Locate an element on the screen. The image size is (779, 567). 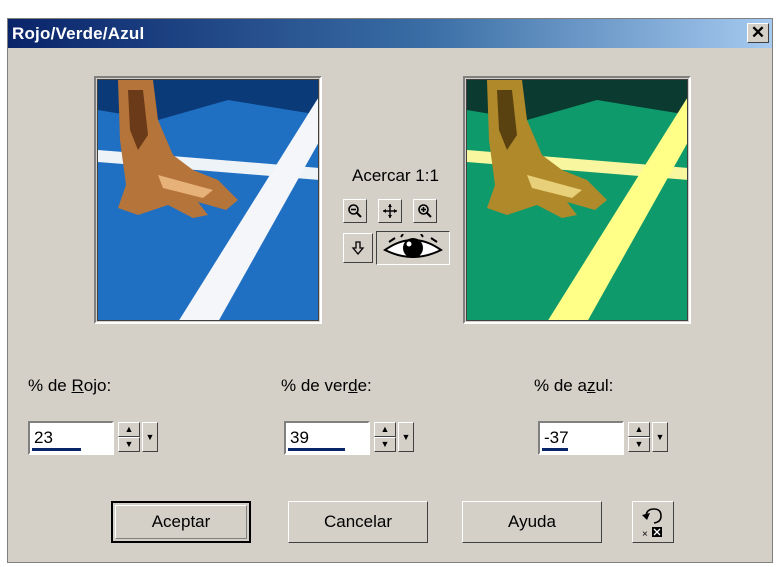
zoom-out-button is located at coordinates (355, 211).